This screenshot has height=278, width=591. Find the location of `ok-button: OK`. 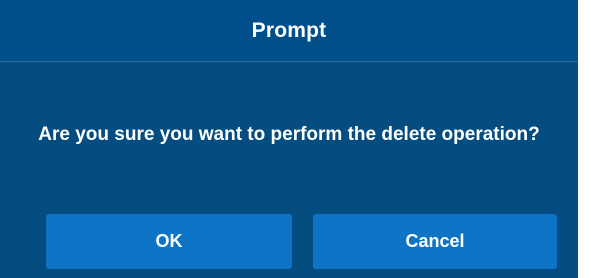

ok-button: OK is located at coordinates (169, 241).